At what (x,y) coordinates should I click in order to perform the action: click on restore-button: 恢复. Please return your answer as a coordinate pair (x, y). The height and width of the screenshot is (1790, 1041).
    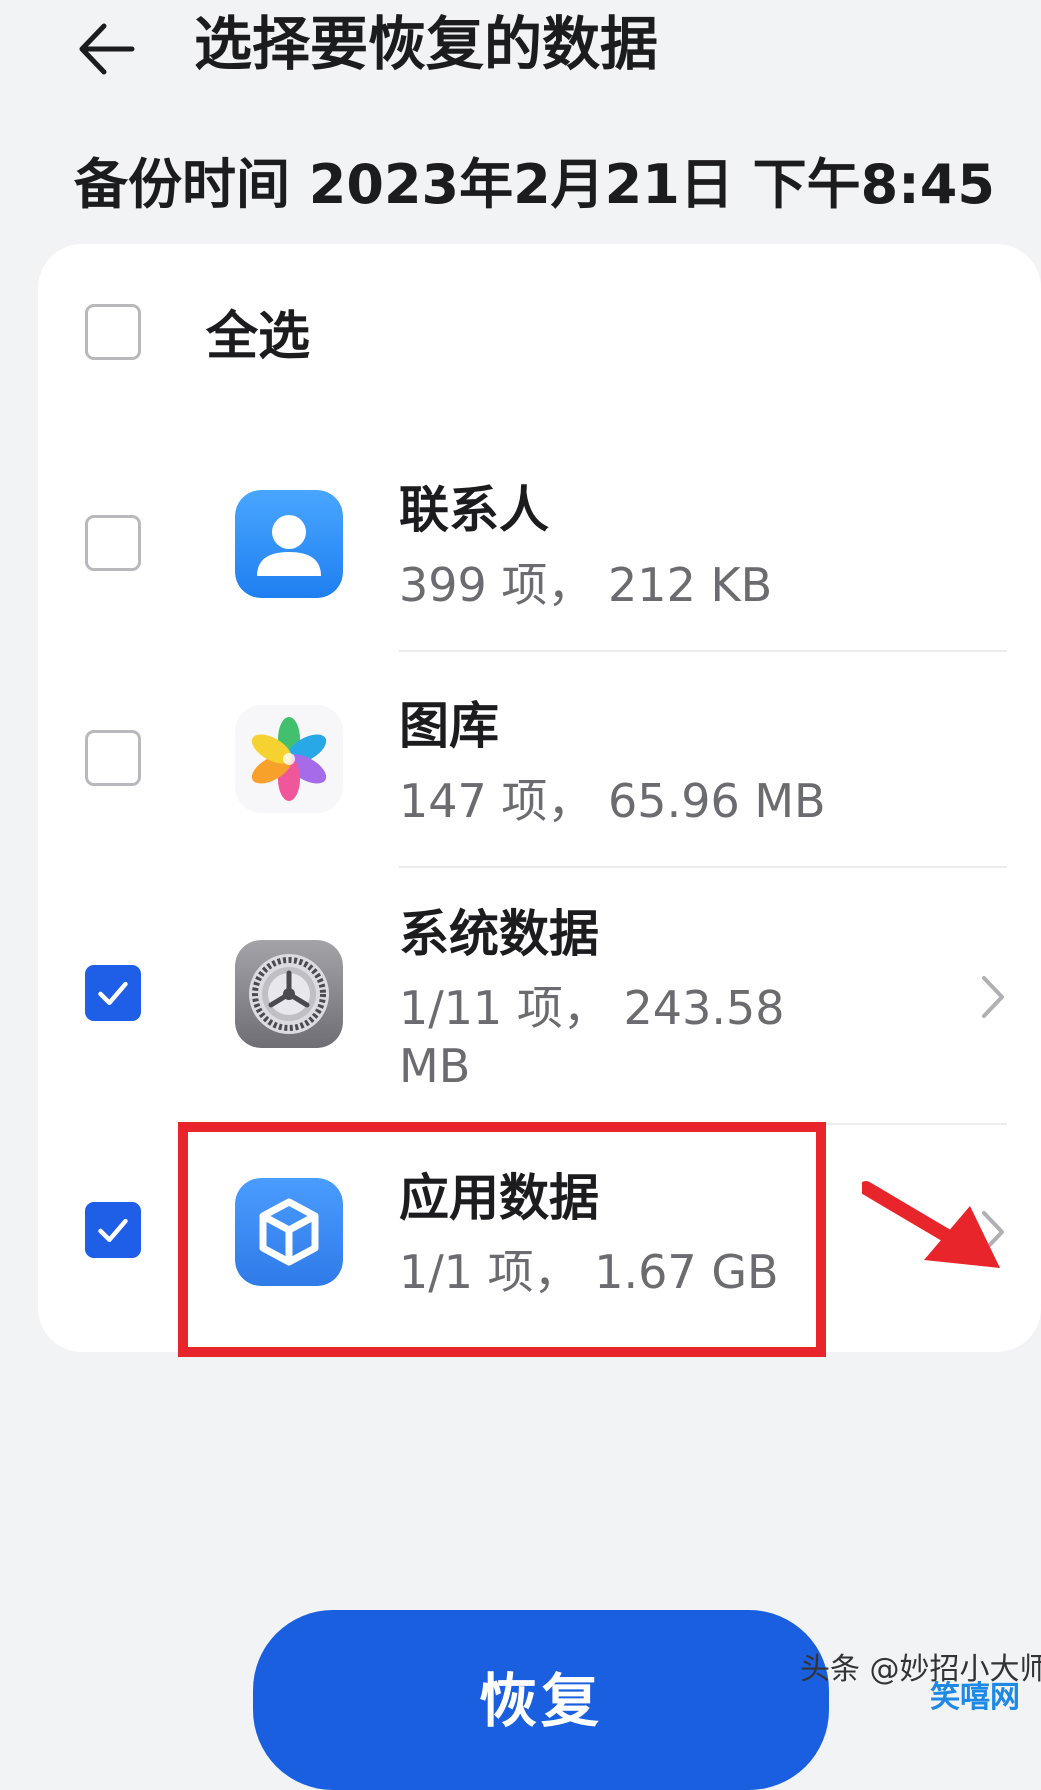
    Looking at the image, I should click on (541, 1700).